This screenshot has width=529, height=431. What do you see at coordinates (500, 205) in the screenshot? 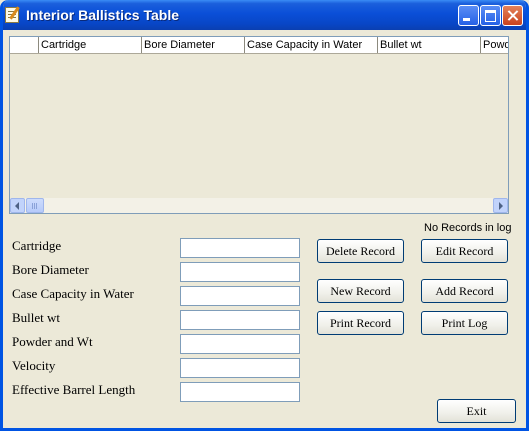
I see `scroll-right-icon` at bounding box center [500, 205].